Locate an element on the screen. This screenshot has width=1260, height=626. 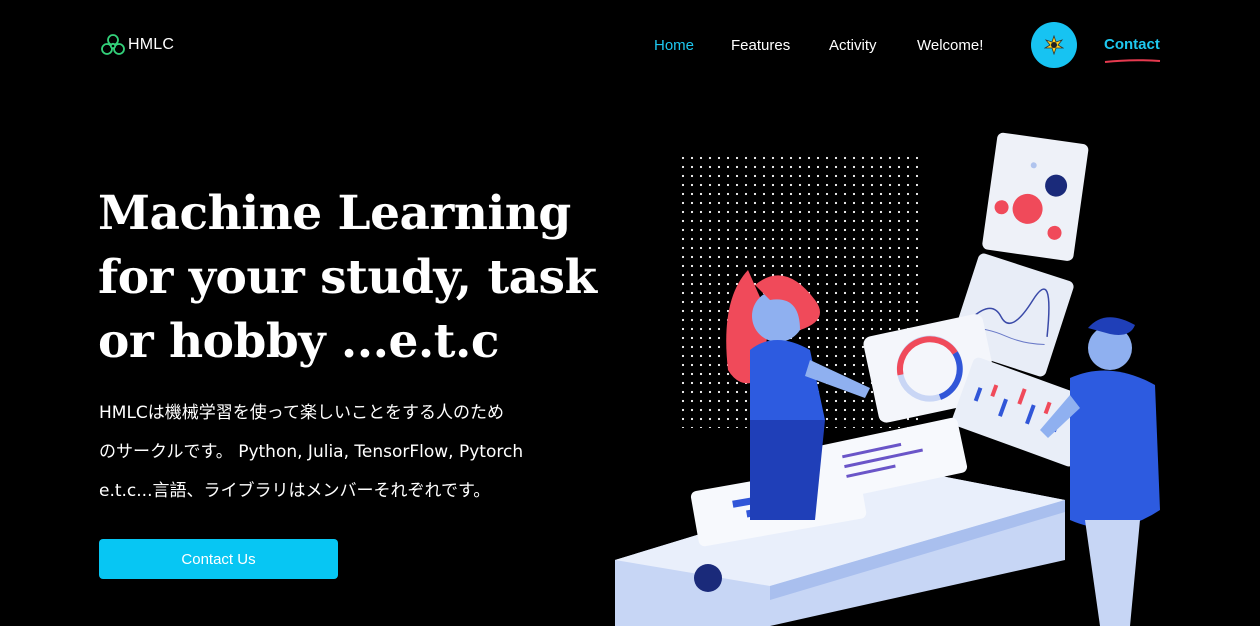
man-figure is located at coordinates (1100, 471).